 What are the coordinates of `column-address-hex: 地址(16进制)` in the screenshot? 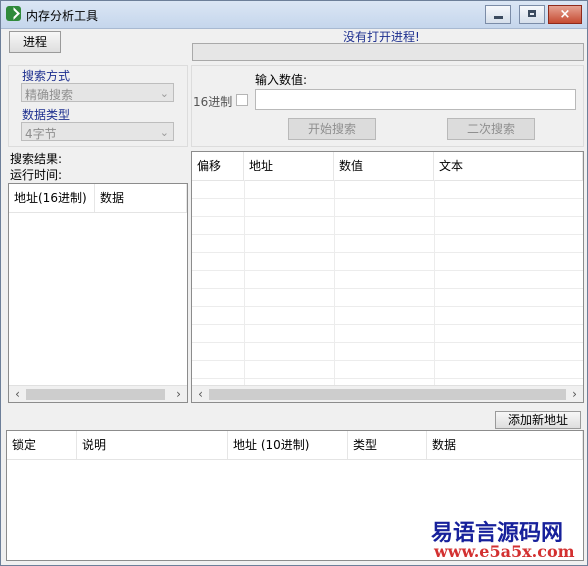 It's located at (52, 198).